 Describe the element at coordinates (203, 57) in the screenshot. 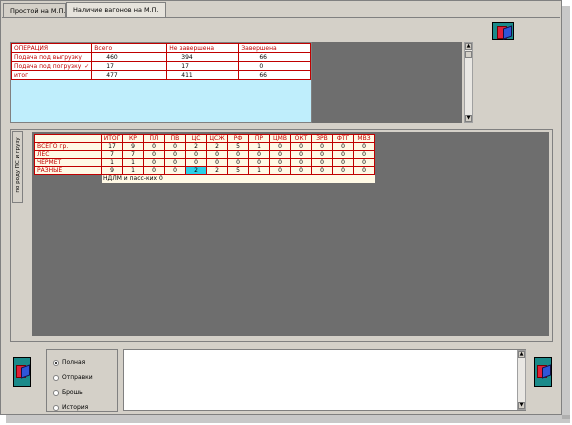

I see `value-cell: 394` at that location.